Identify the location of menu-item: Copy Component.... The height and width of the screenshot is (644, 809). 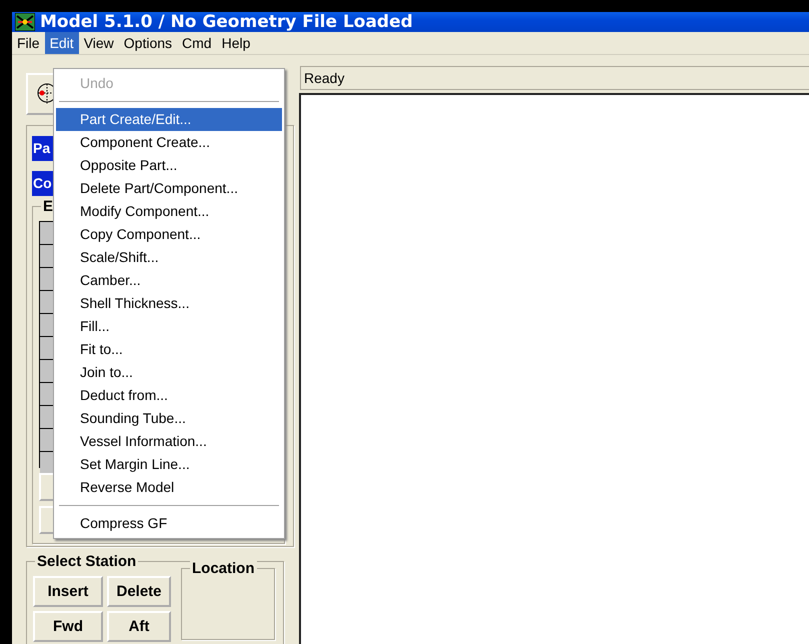
(169, 234).